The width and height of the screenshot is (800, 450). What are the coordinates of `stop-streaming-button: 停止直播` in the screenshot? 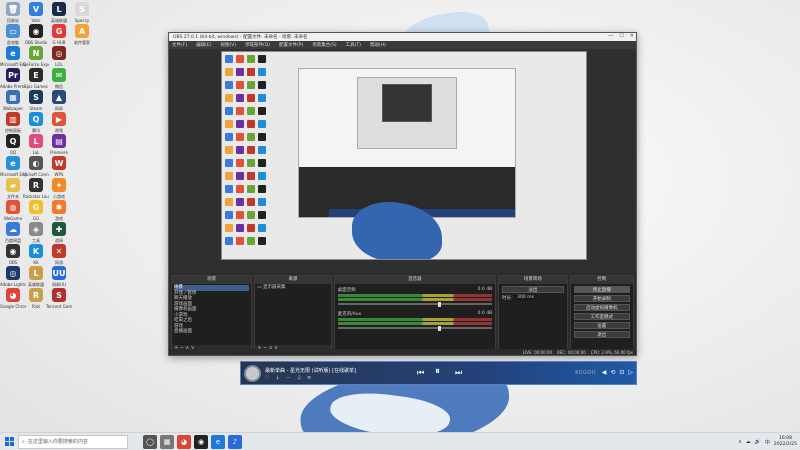 It's located at (601, 289).